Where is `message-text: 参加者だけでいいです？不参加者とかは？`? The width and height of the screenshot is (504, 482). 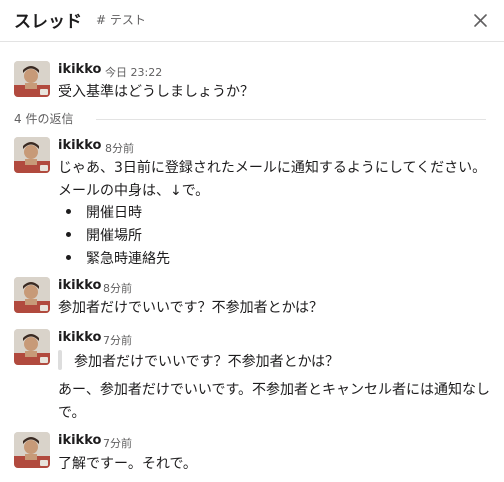 message-text: 参加者だけでいいです？不参加者とかは？ is located at coordinates (191, 308).